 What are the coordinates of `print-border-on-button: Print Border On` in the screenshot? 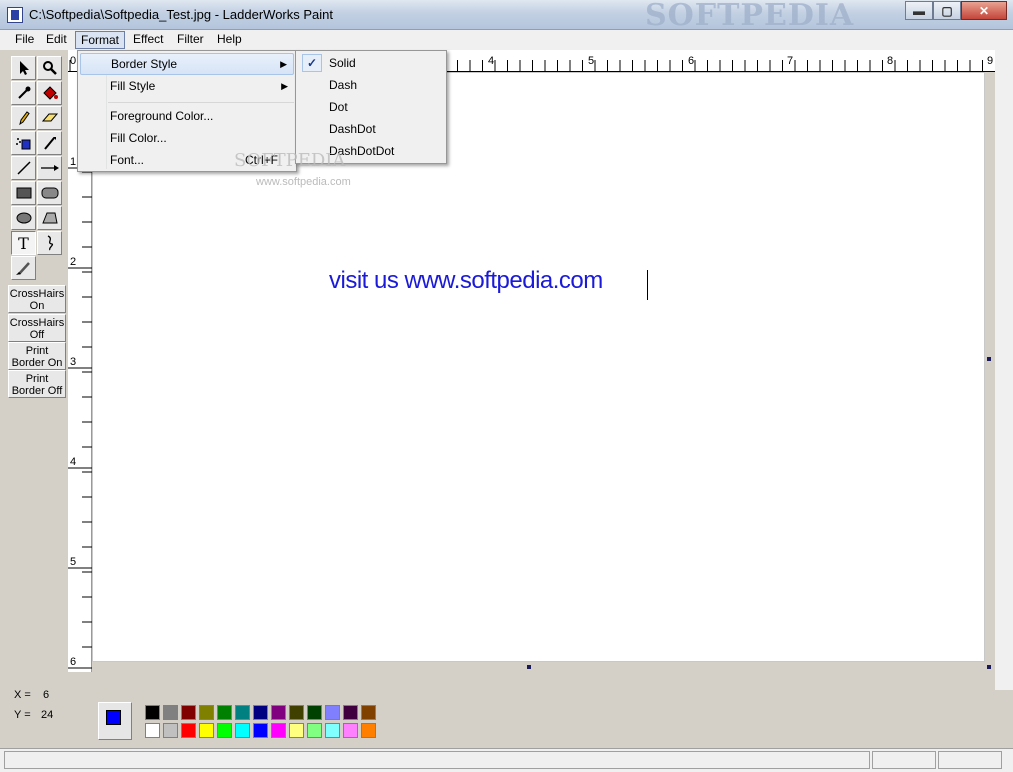 It's located at (37, 356).